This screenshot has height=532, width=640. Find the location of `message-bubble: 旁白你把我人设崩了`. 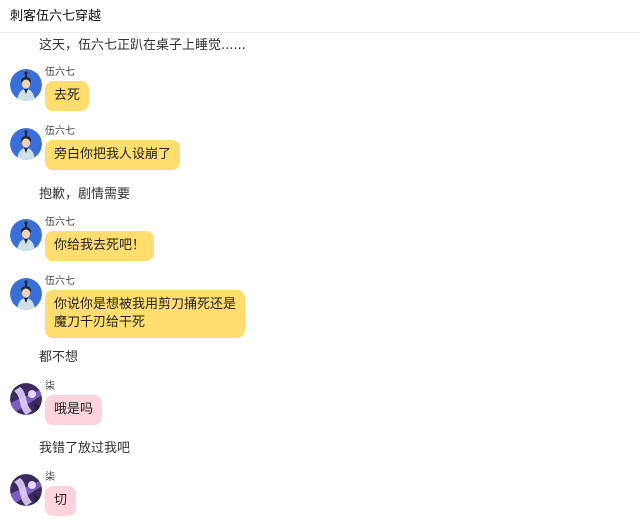

message-bubble: 旁白你把我人设崩了 is located at coordinates (113, 155).